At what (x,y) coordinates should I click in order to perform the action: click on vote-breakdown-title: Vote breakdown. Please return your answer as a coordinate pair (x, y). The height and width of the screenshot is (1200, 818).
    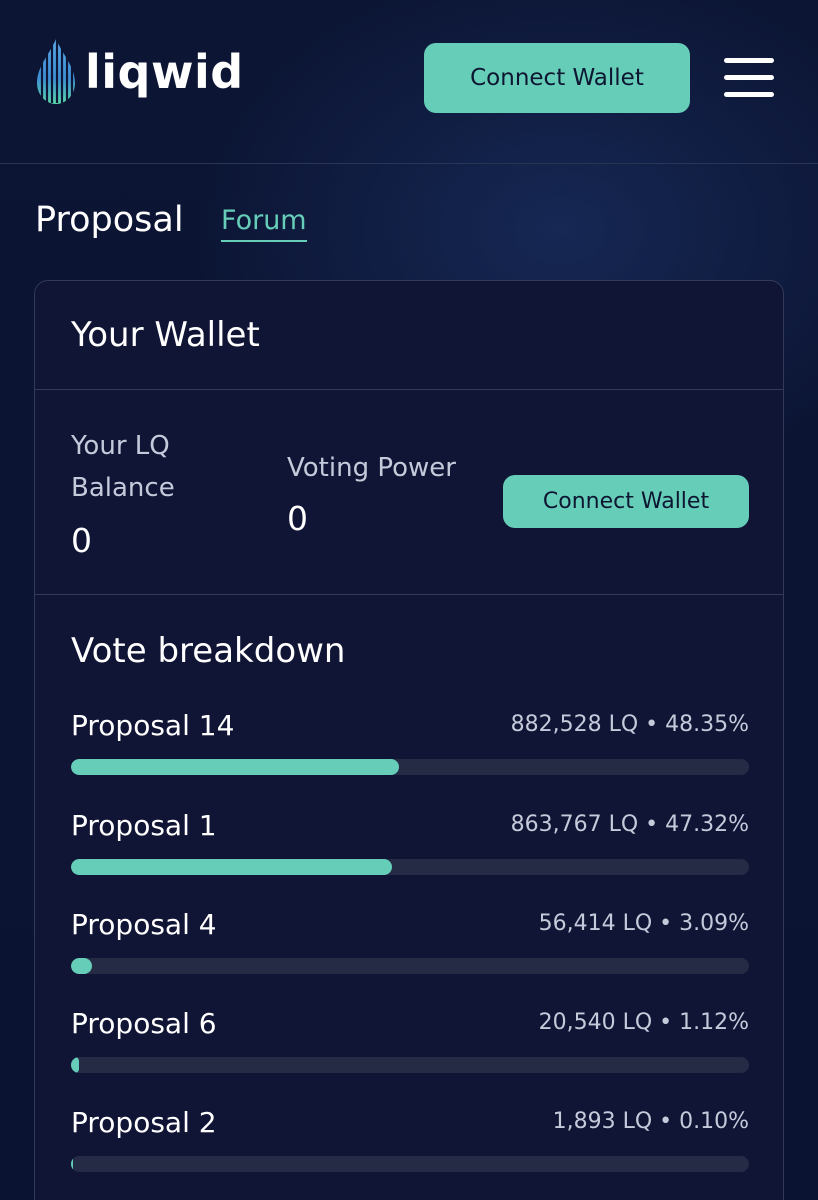
    Looking at the image, I should click on (208, 651).